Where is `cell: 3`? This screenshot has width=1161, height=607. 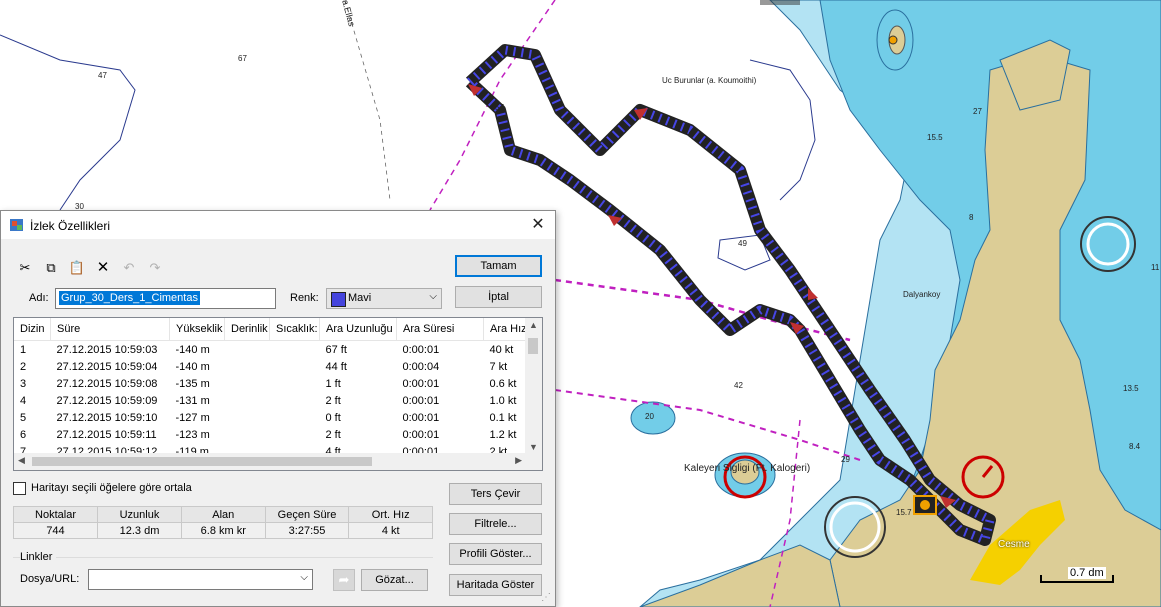
cell: 3 is located at coordinates (23, 383).